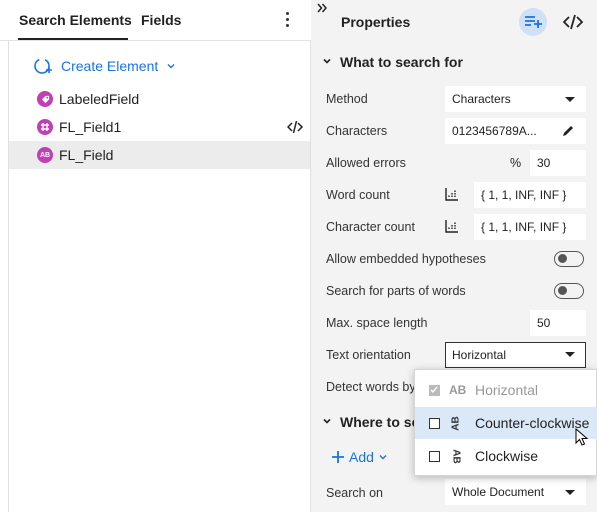  Describe the element at coordinates (530, 195) in the screenshot. I see `word-count-field: { 1, 1, INF, INF }` at that location.